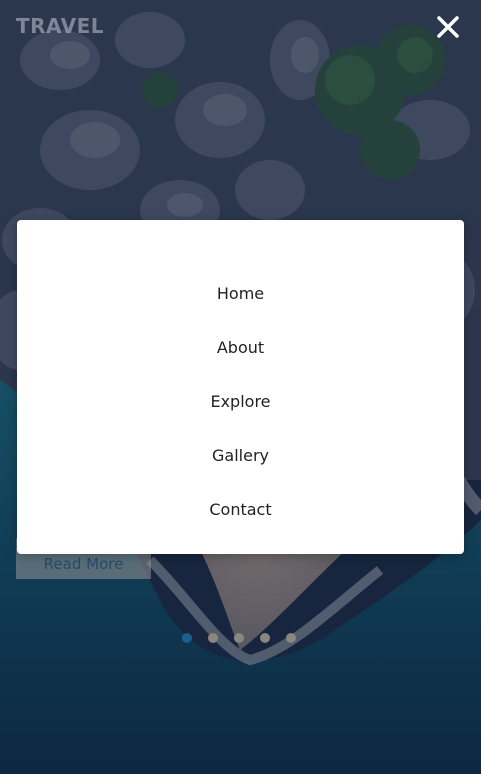 The height and width of the screenshot is (774, 481). I want to click on menu-item-gallery: Gallery, so click(240, 455).